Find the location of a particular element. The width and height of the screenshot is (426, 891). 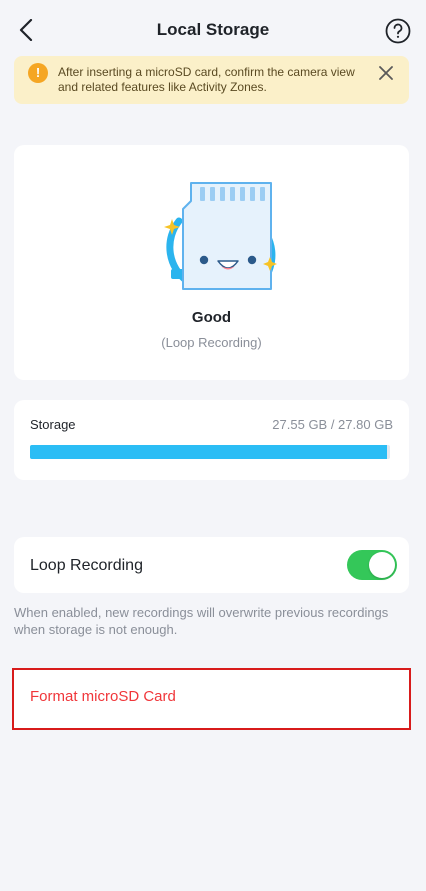

page-title: Local Storage is located at coordinates (213, 29).